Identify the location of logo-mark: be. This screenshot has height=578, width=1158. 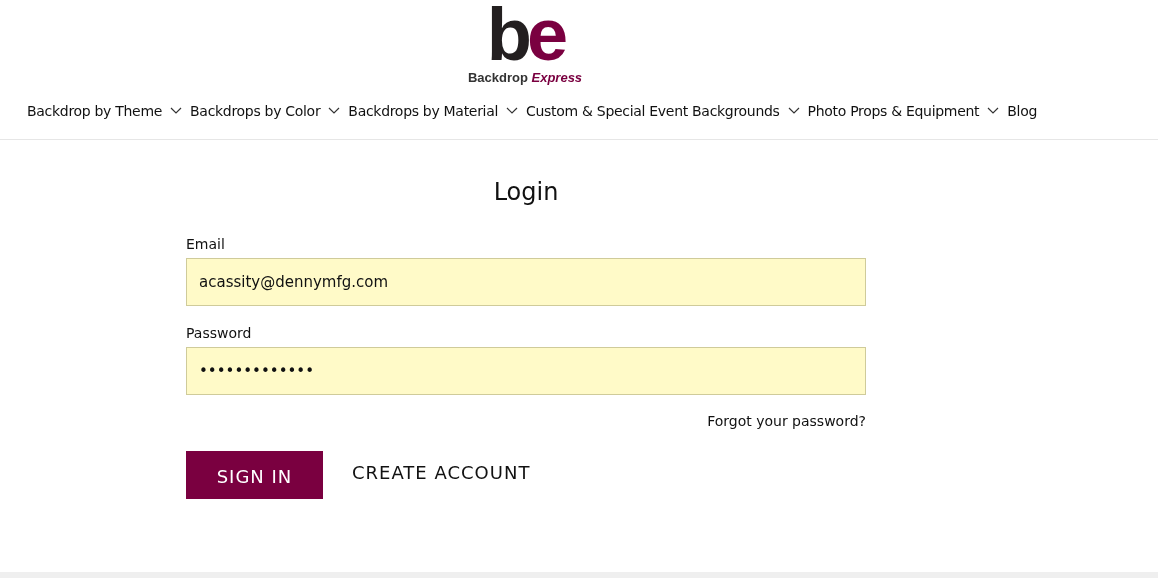
(525, 35).